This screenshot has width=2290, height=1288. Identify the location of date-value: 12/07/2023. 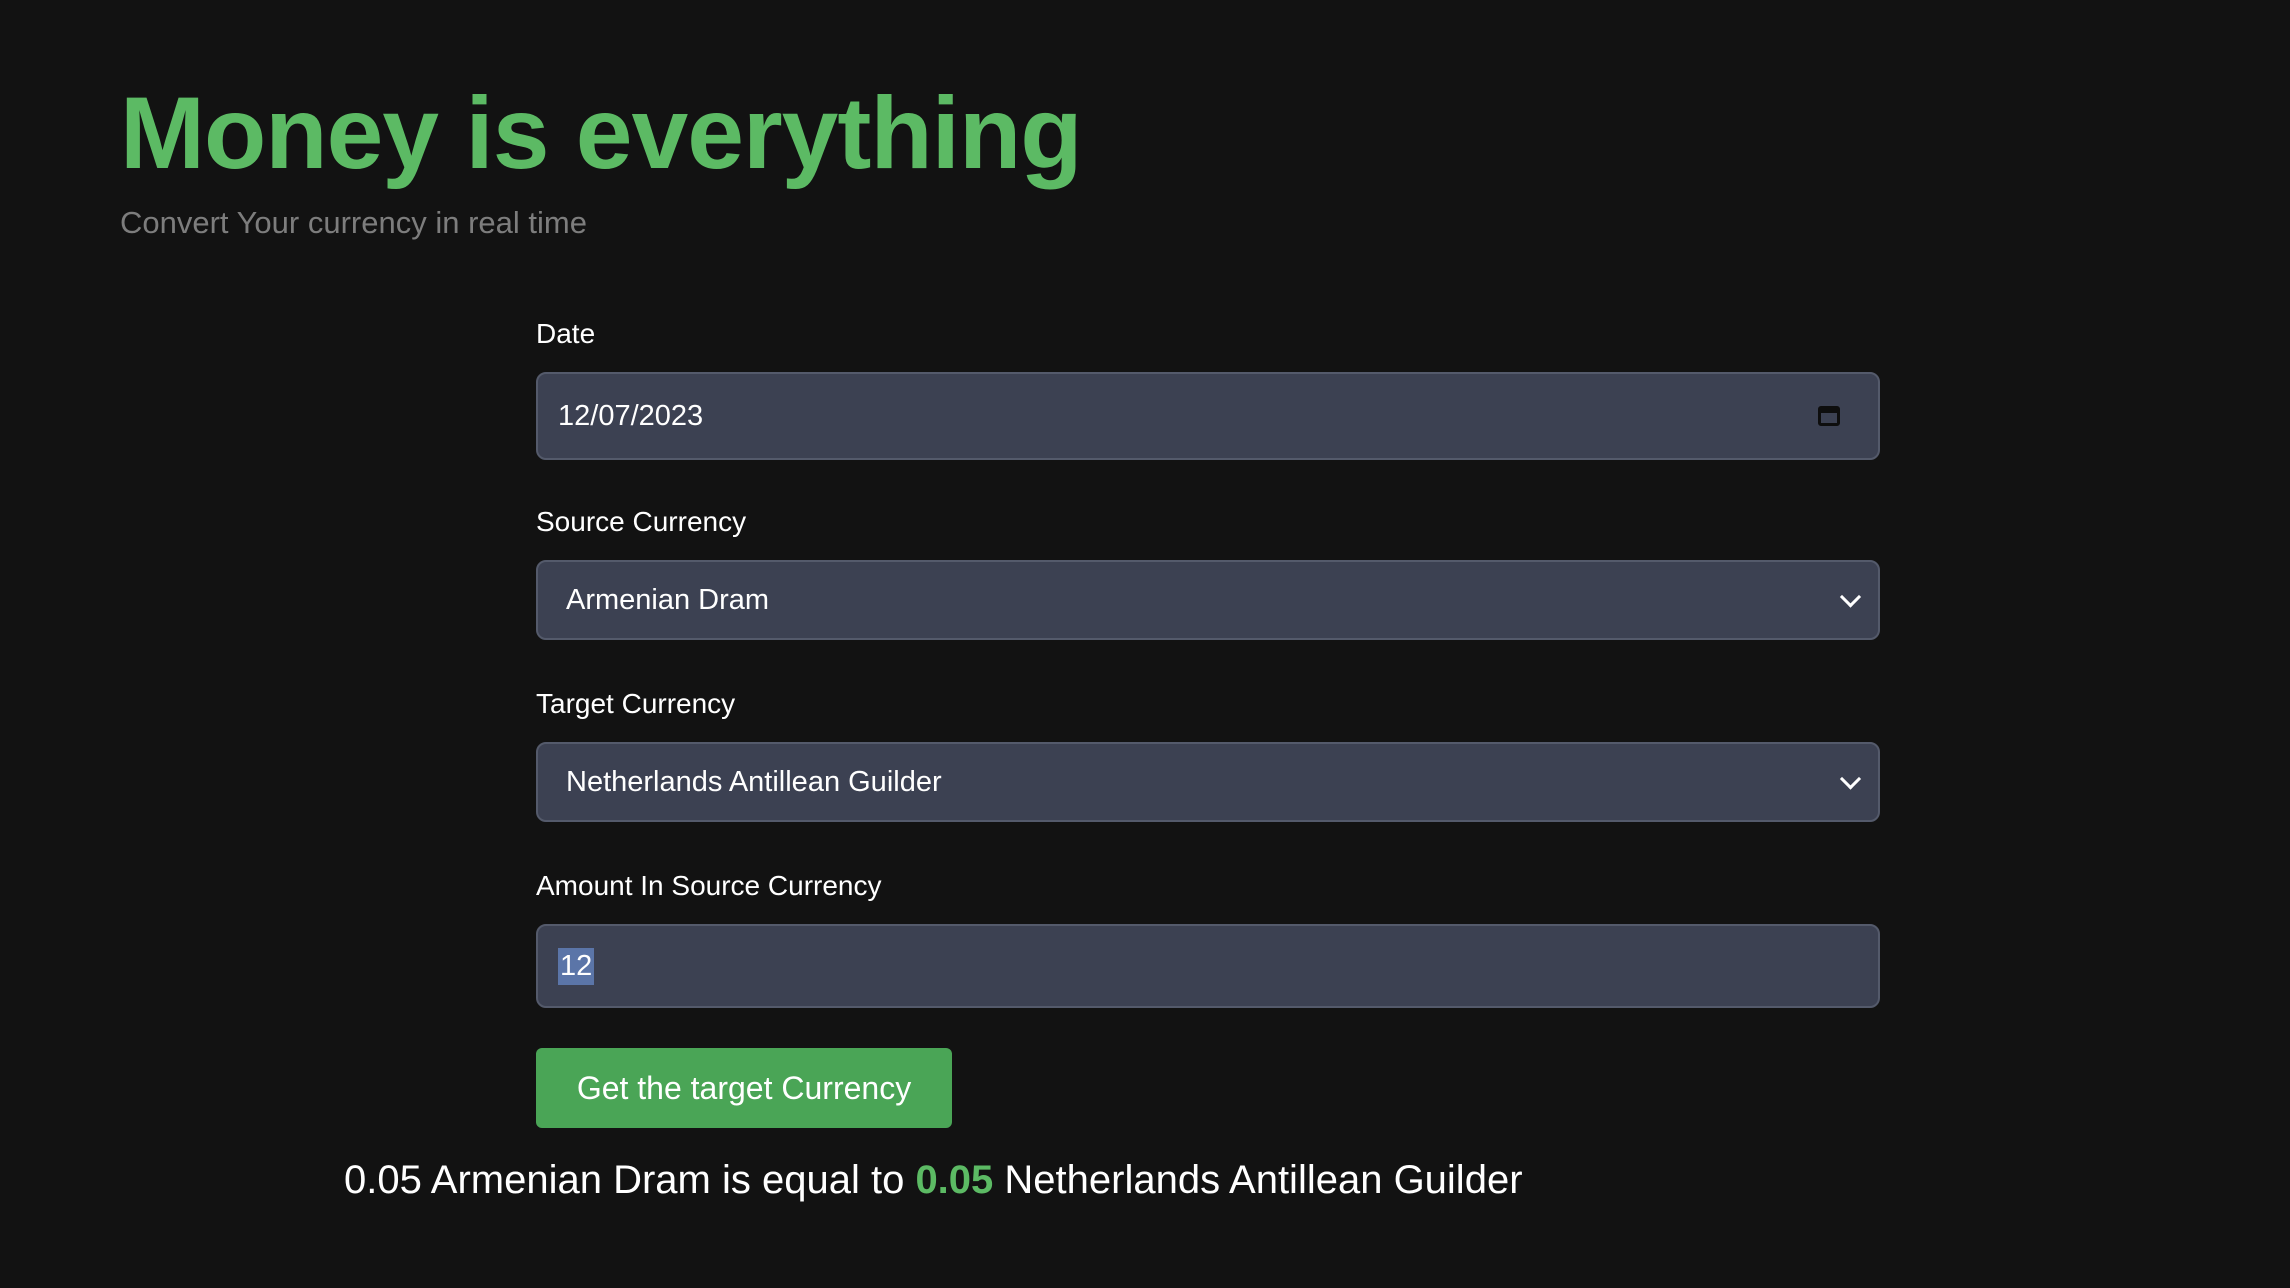
(631, 415).